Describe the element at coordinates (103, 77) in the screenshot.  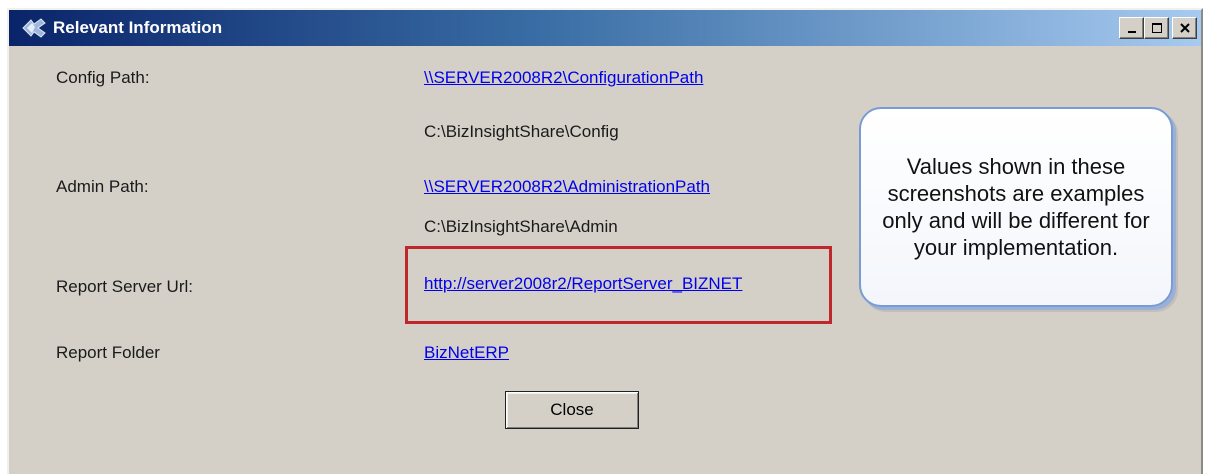
I see `config-path-label: Config Path:` at that location.